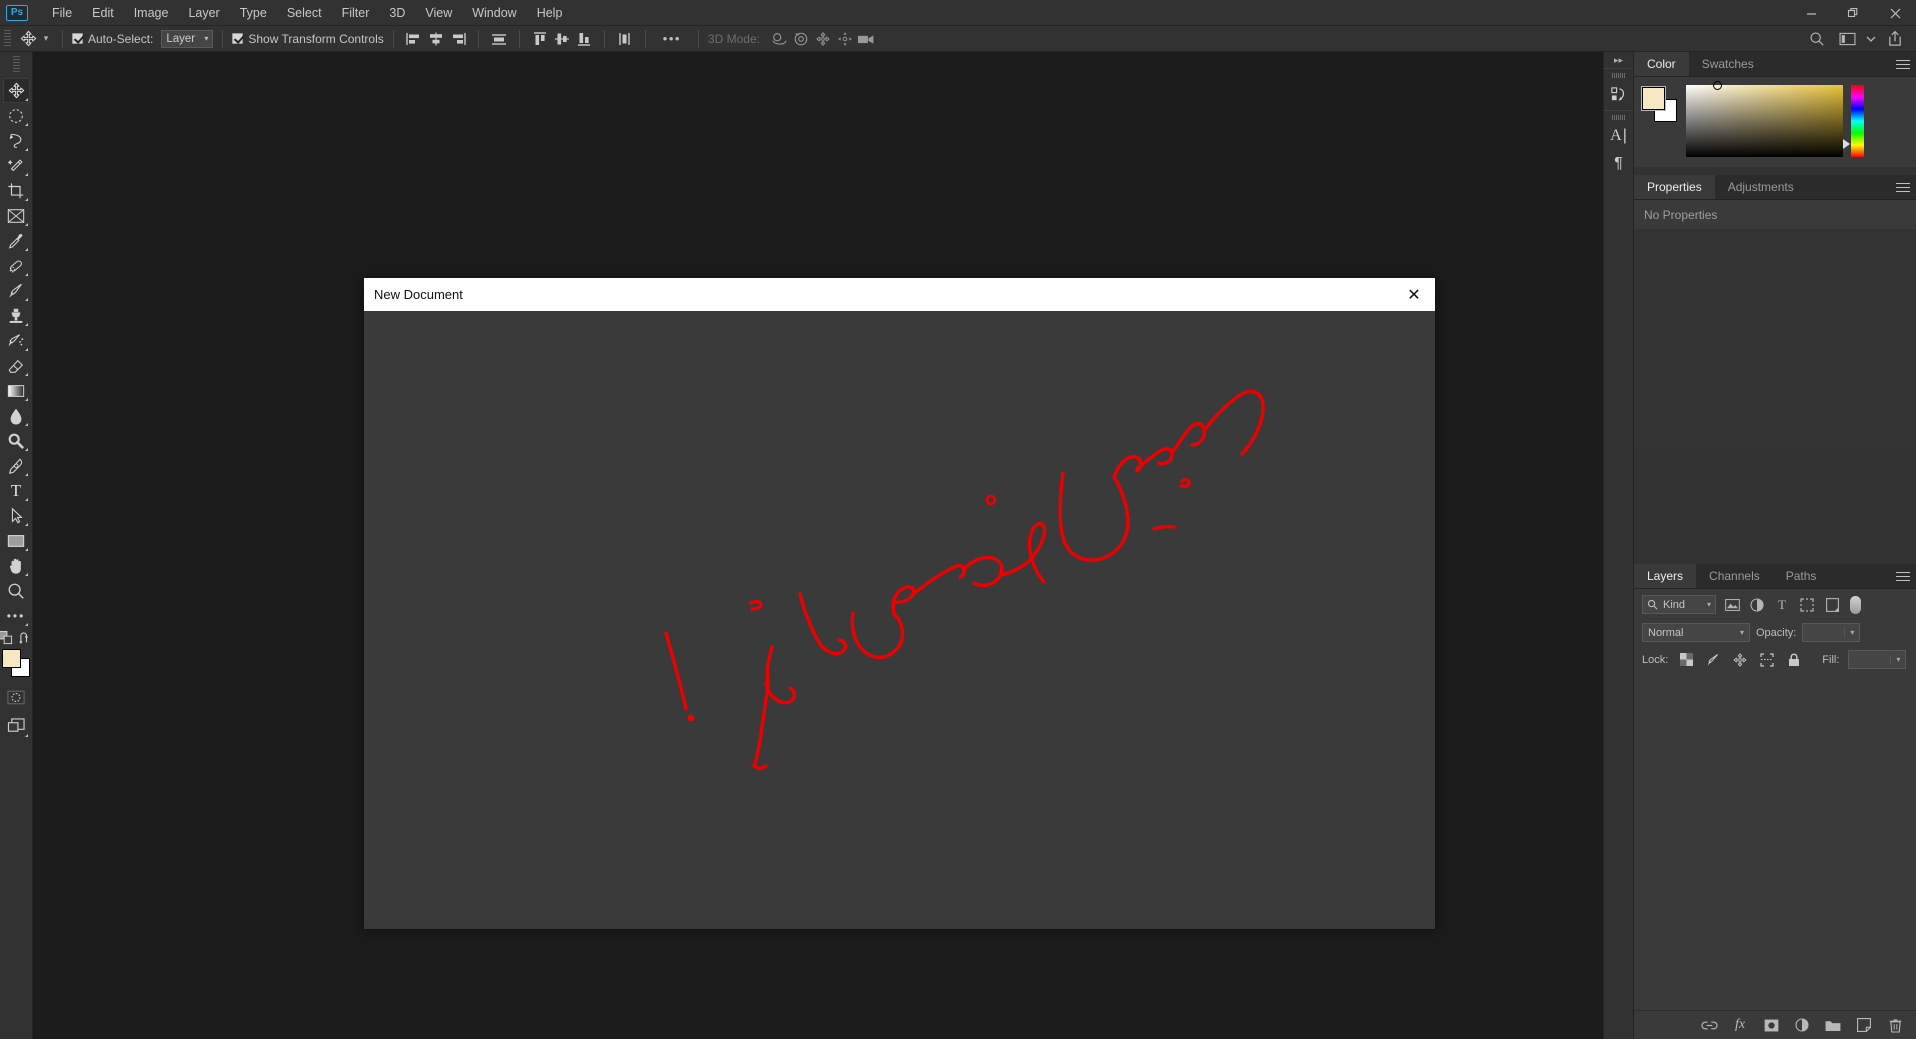 Image resolution: width=1916 pixels, height=1039 pixels. I want to click on align-bottom-edges-icon, so click(584, 39).